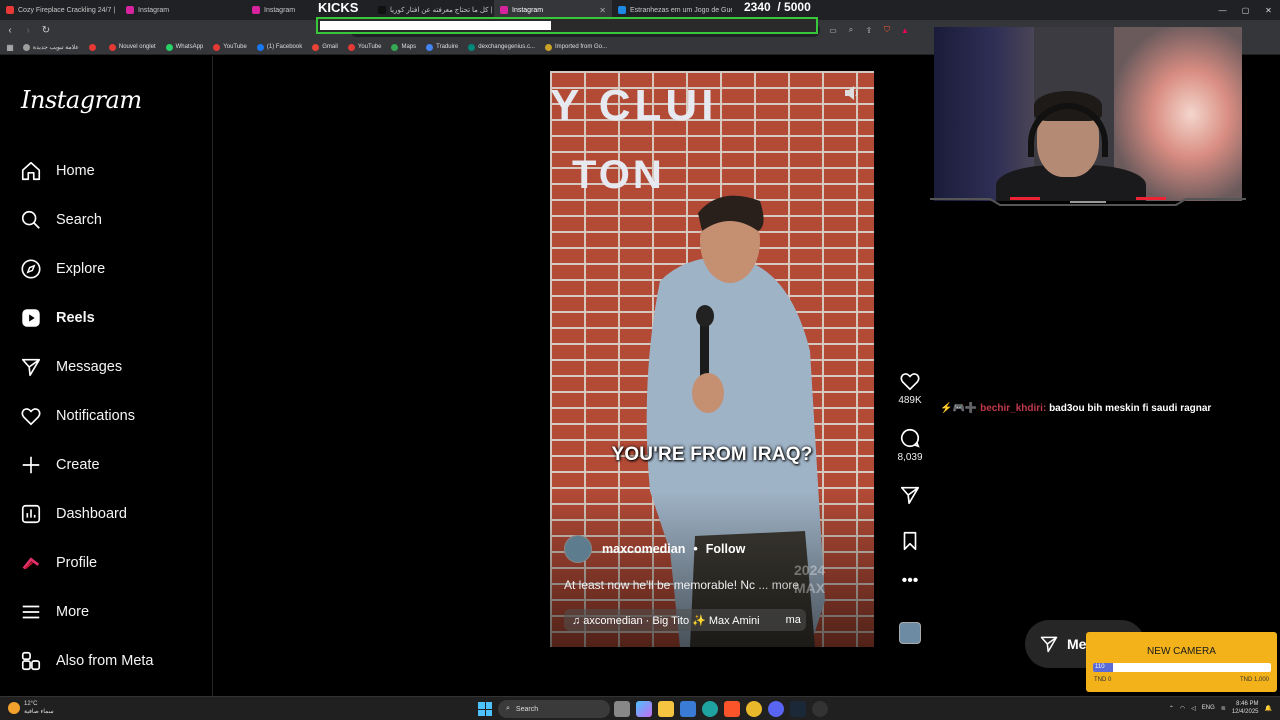 This screenshot has width=1280, height=720. Describe the element at coordinates (1181, 662) in the screenshot. I see `camera-goal-widget: NEW CAMERA 110 TND 0 TND 1,000` at that location.